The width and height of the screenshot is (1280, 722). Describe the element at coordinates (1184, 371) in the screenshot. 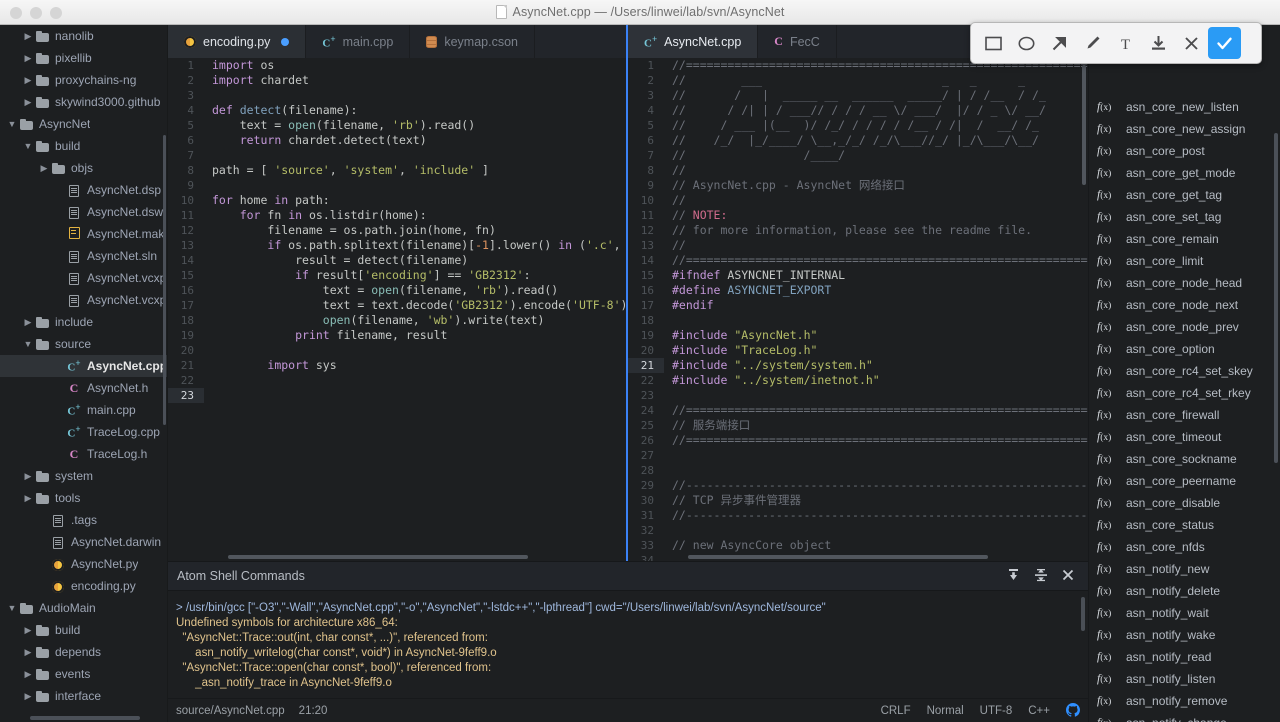

I see `symbol-item-asn_core_rc4_set_skey: f(x) asn_core_rc4_set_skey` at that location.